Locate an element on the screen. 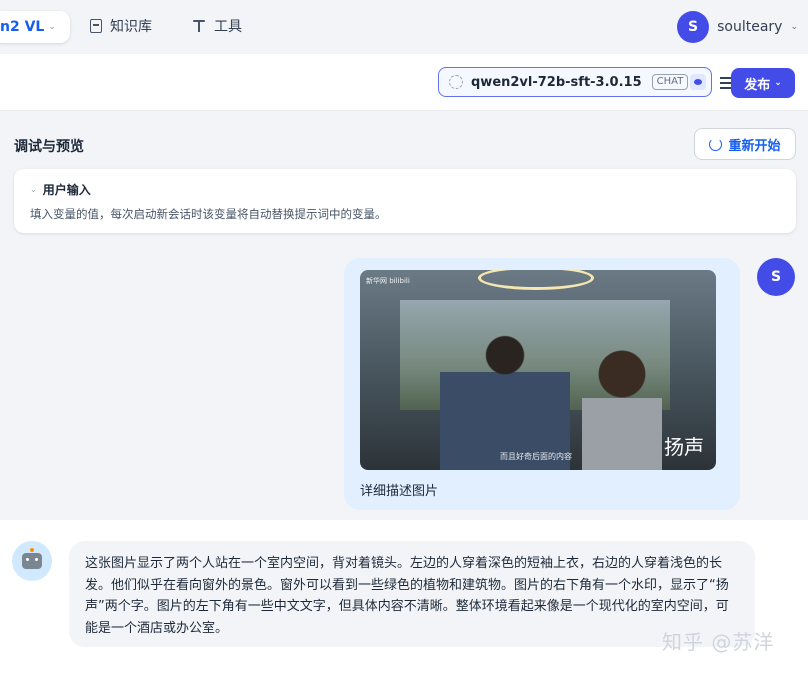 Image resolution: width=808 pixels, height=674 pixels. user-input-title: 用户输入 is located at coordinates (66, 190).